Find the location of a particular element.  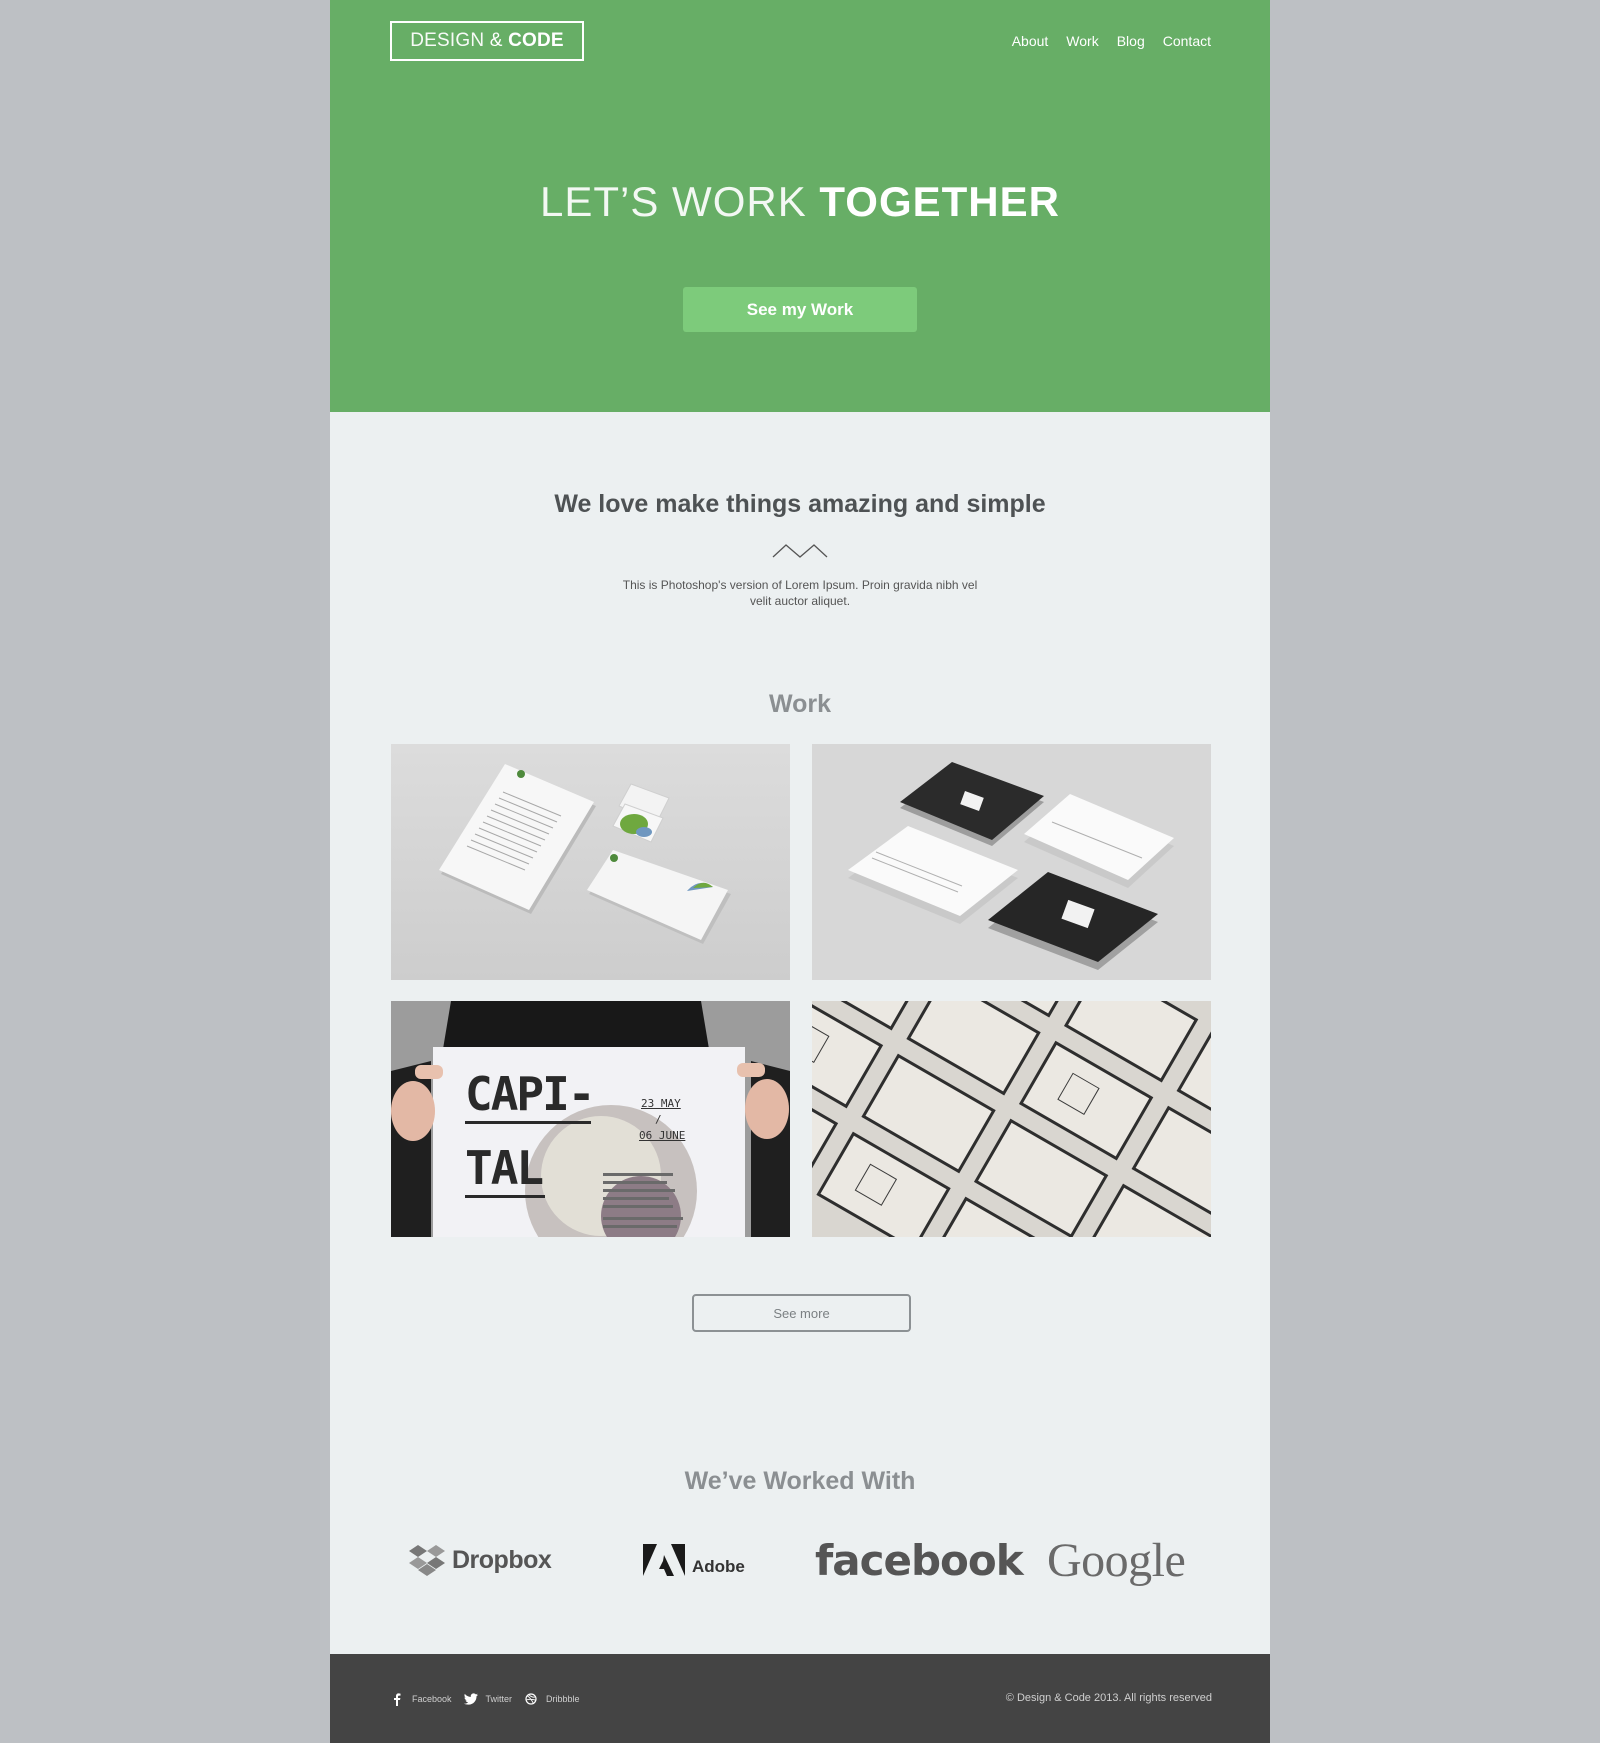

social-links: Facebook Twitter Dribbble is located at coordinates (485, 1699).